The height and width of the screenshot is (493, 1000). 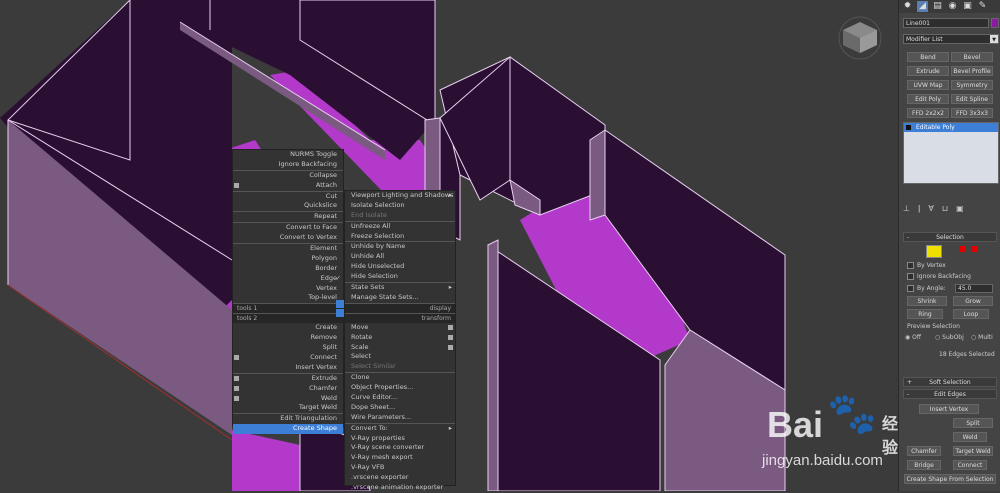 I want to click on modifier-list-dropdown: Modifier List ▼, so click(x=951, y=39).